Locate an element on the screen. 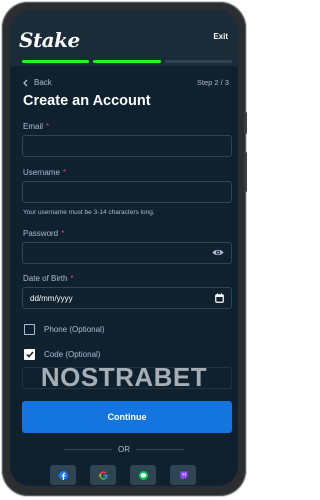 This screenshot has height=500, width=320. chevron-left-icon is located at coordinates (25, 82).